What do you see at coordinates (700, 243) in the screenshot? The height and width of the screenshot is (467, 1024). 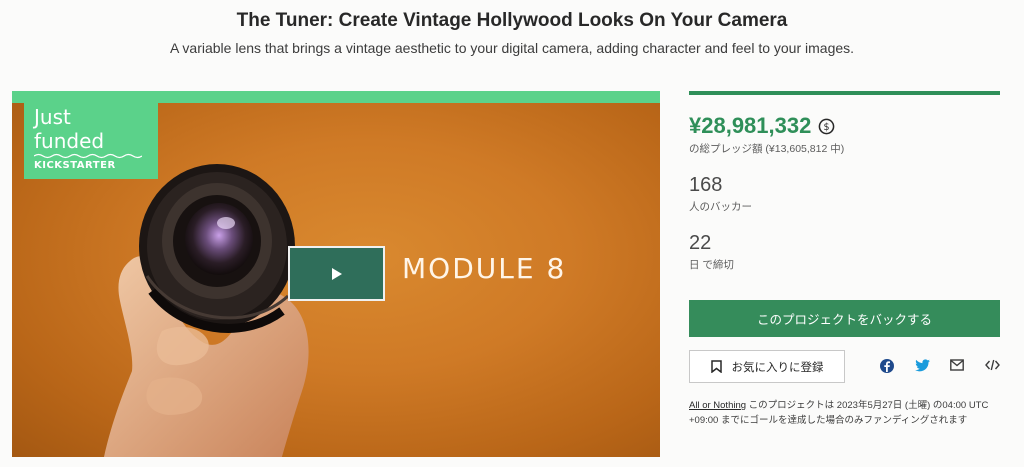 I see `days-remaining: 22` at bounding box center [700, 243].